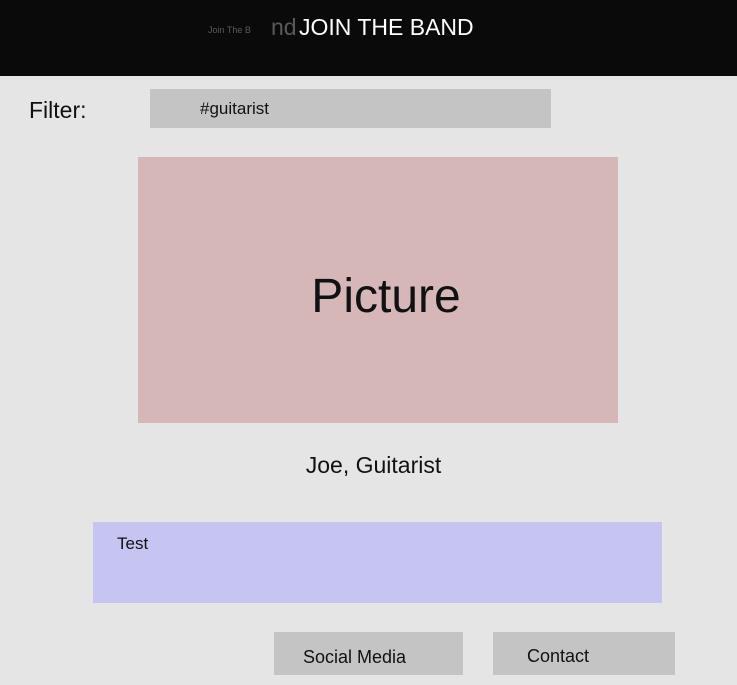  I want to click on header-ghost-text: Join The B, so click(229, 30).